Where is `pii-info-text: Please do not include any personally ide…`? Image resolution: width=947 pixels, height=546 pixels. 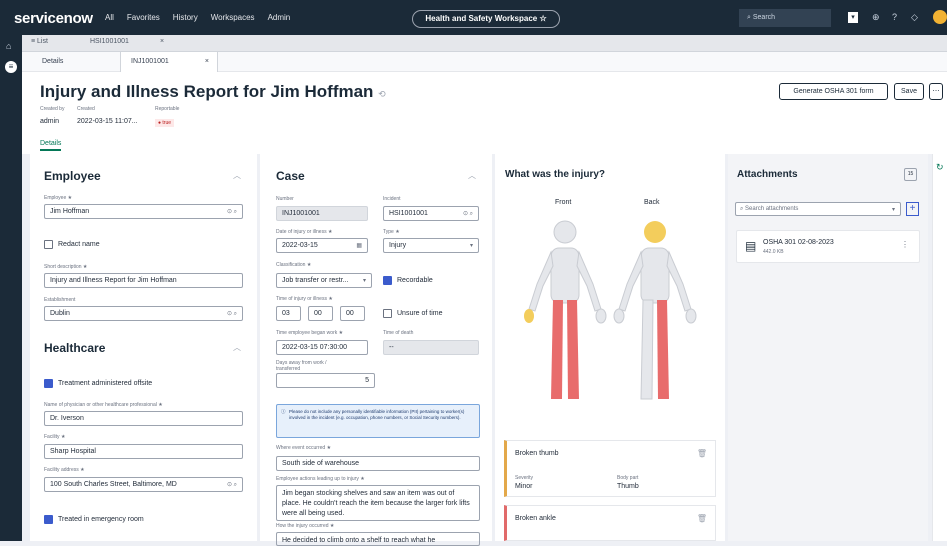
pii-info-text: Please do not include any personally ide… is located at coordinates (377, 414).